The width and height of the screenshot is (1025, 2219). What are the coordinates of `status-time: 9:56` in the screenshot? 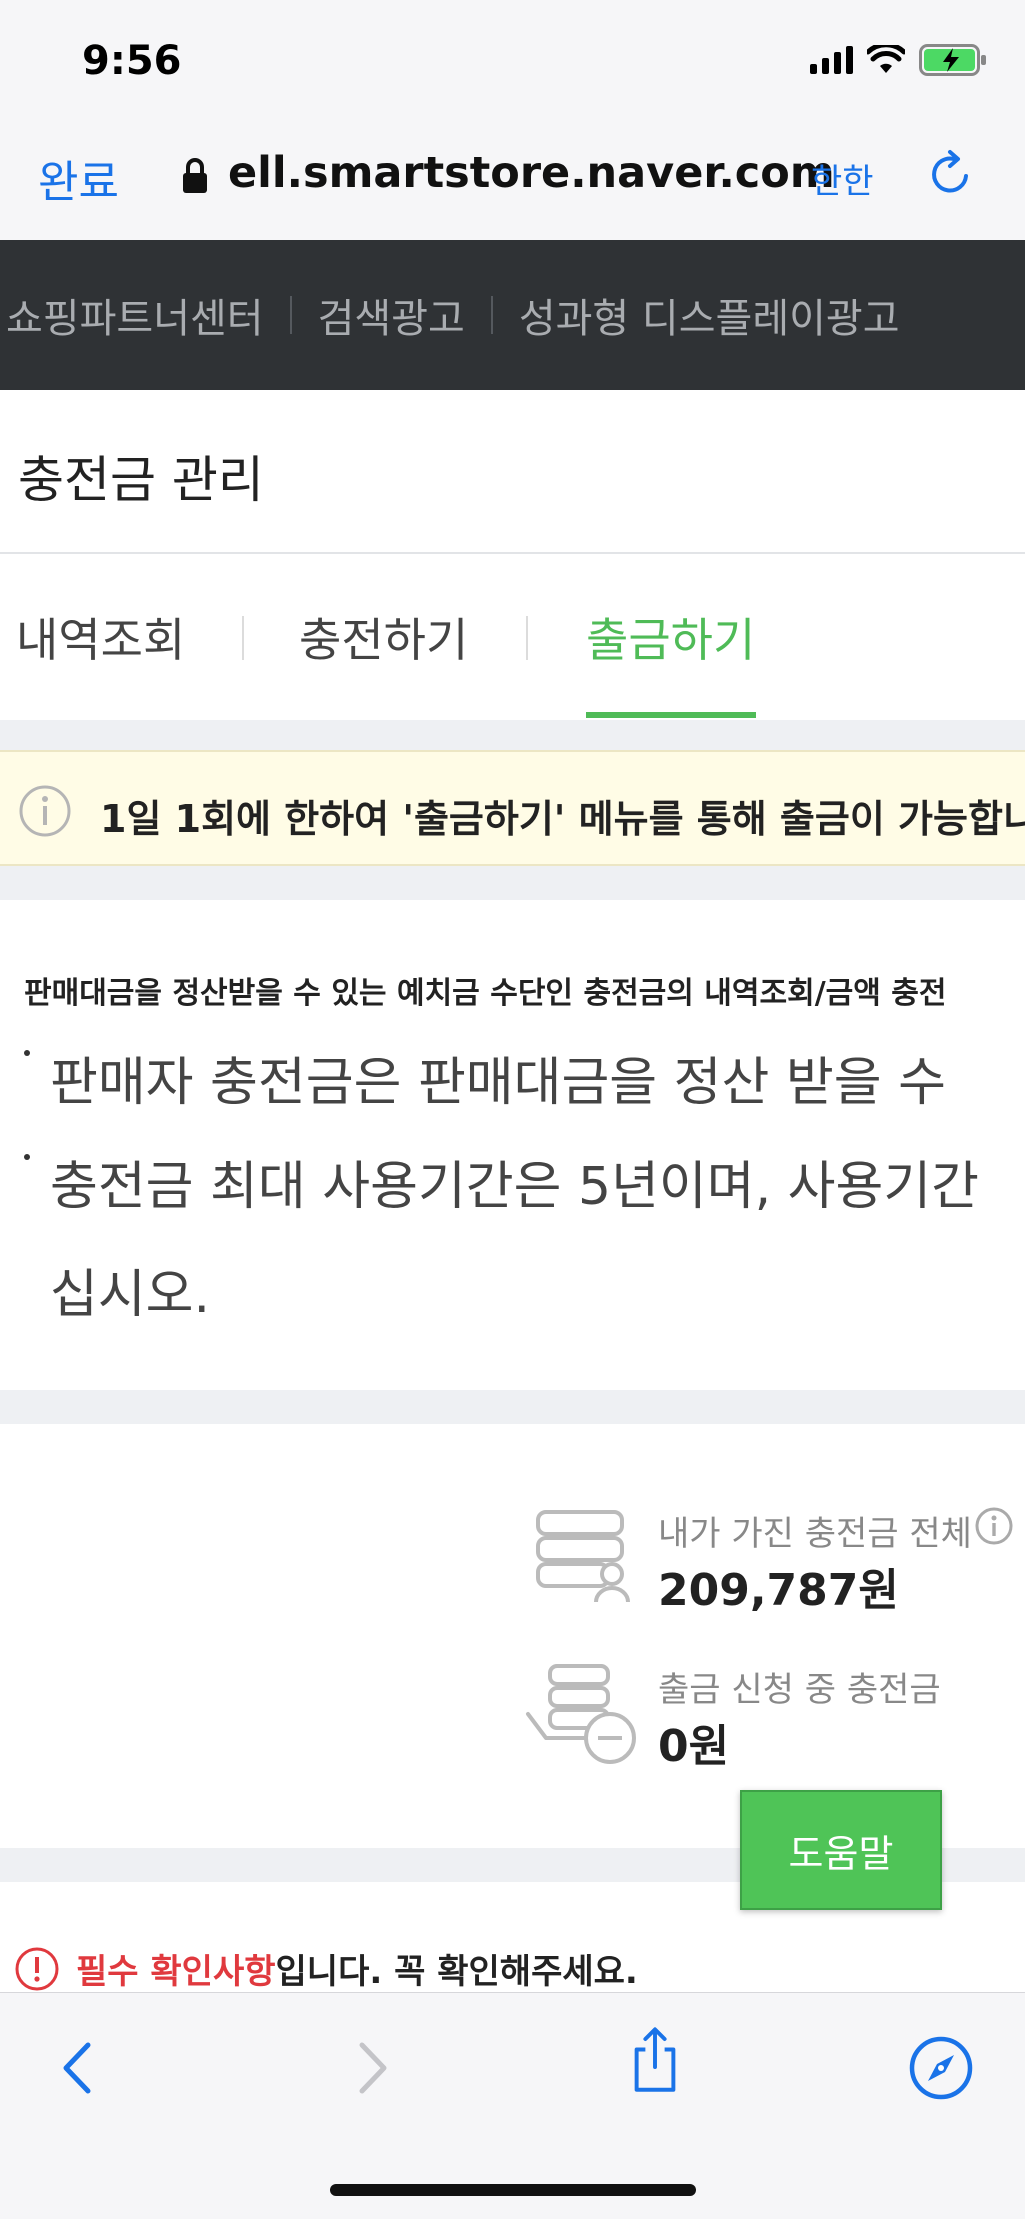 It's located at (132, 61).